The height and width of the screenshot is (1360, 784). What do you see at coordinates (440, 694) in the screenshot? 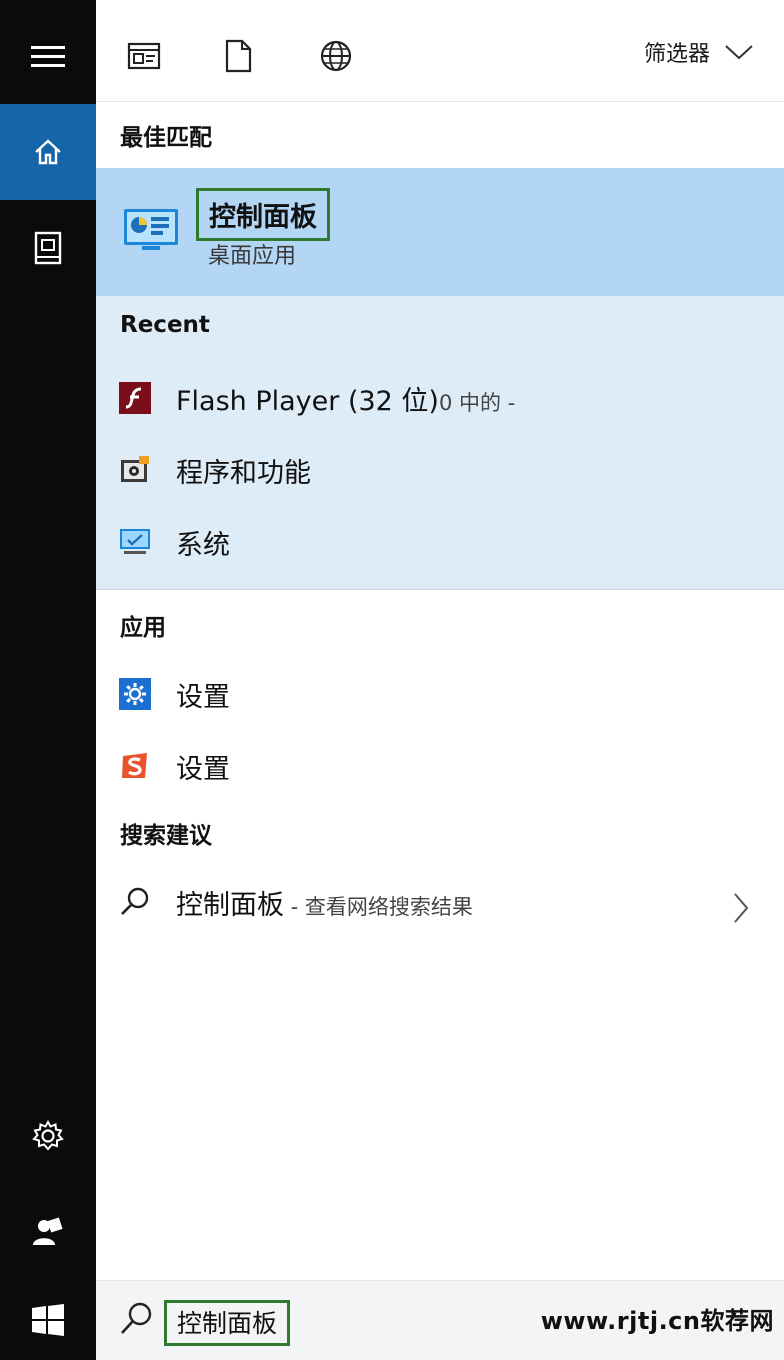
I see `app-item-settings: 设置` at bounding box center [440, 694].